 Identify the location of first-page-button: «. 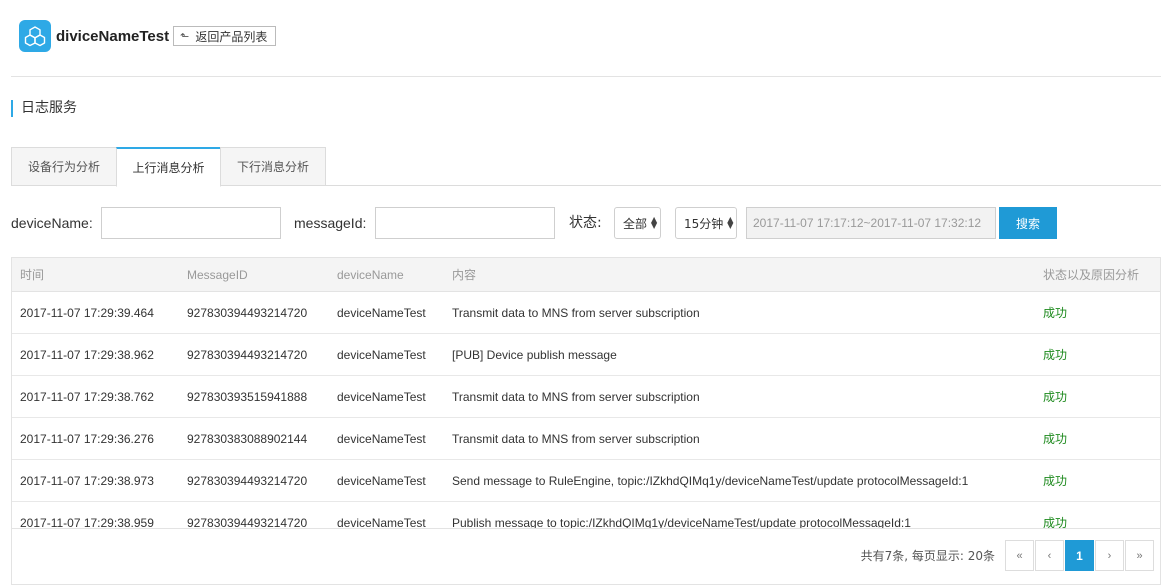
(1019, 555).